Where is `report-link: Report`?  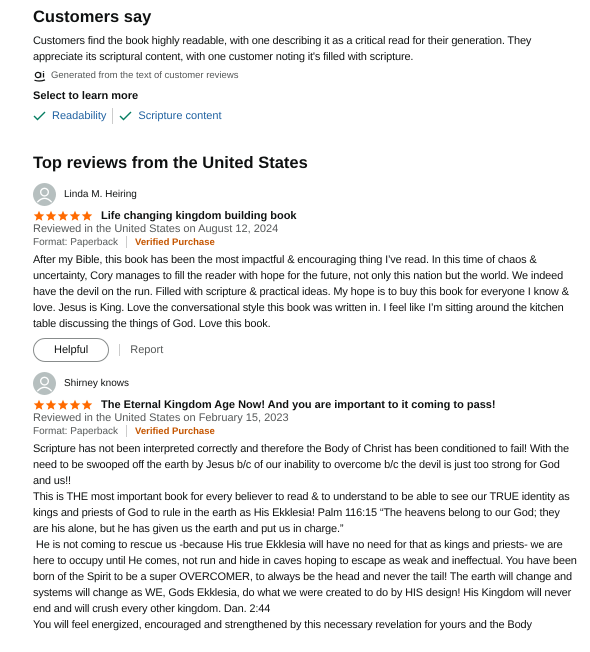
report-link: Report is located at coordinates (147, 350).